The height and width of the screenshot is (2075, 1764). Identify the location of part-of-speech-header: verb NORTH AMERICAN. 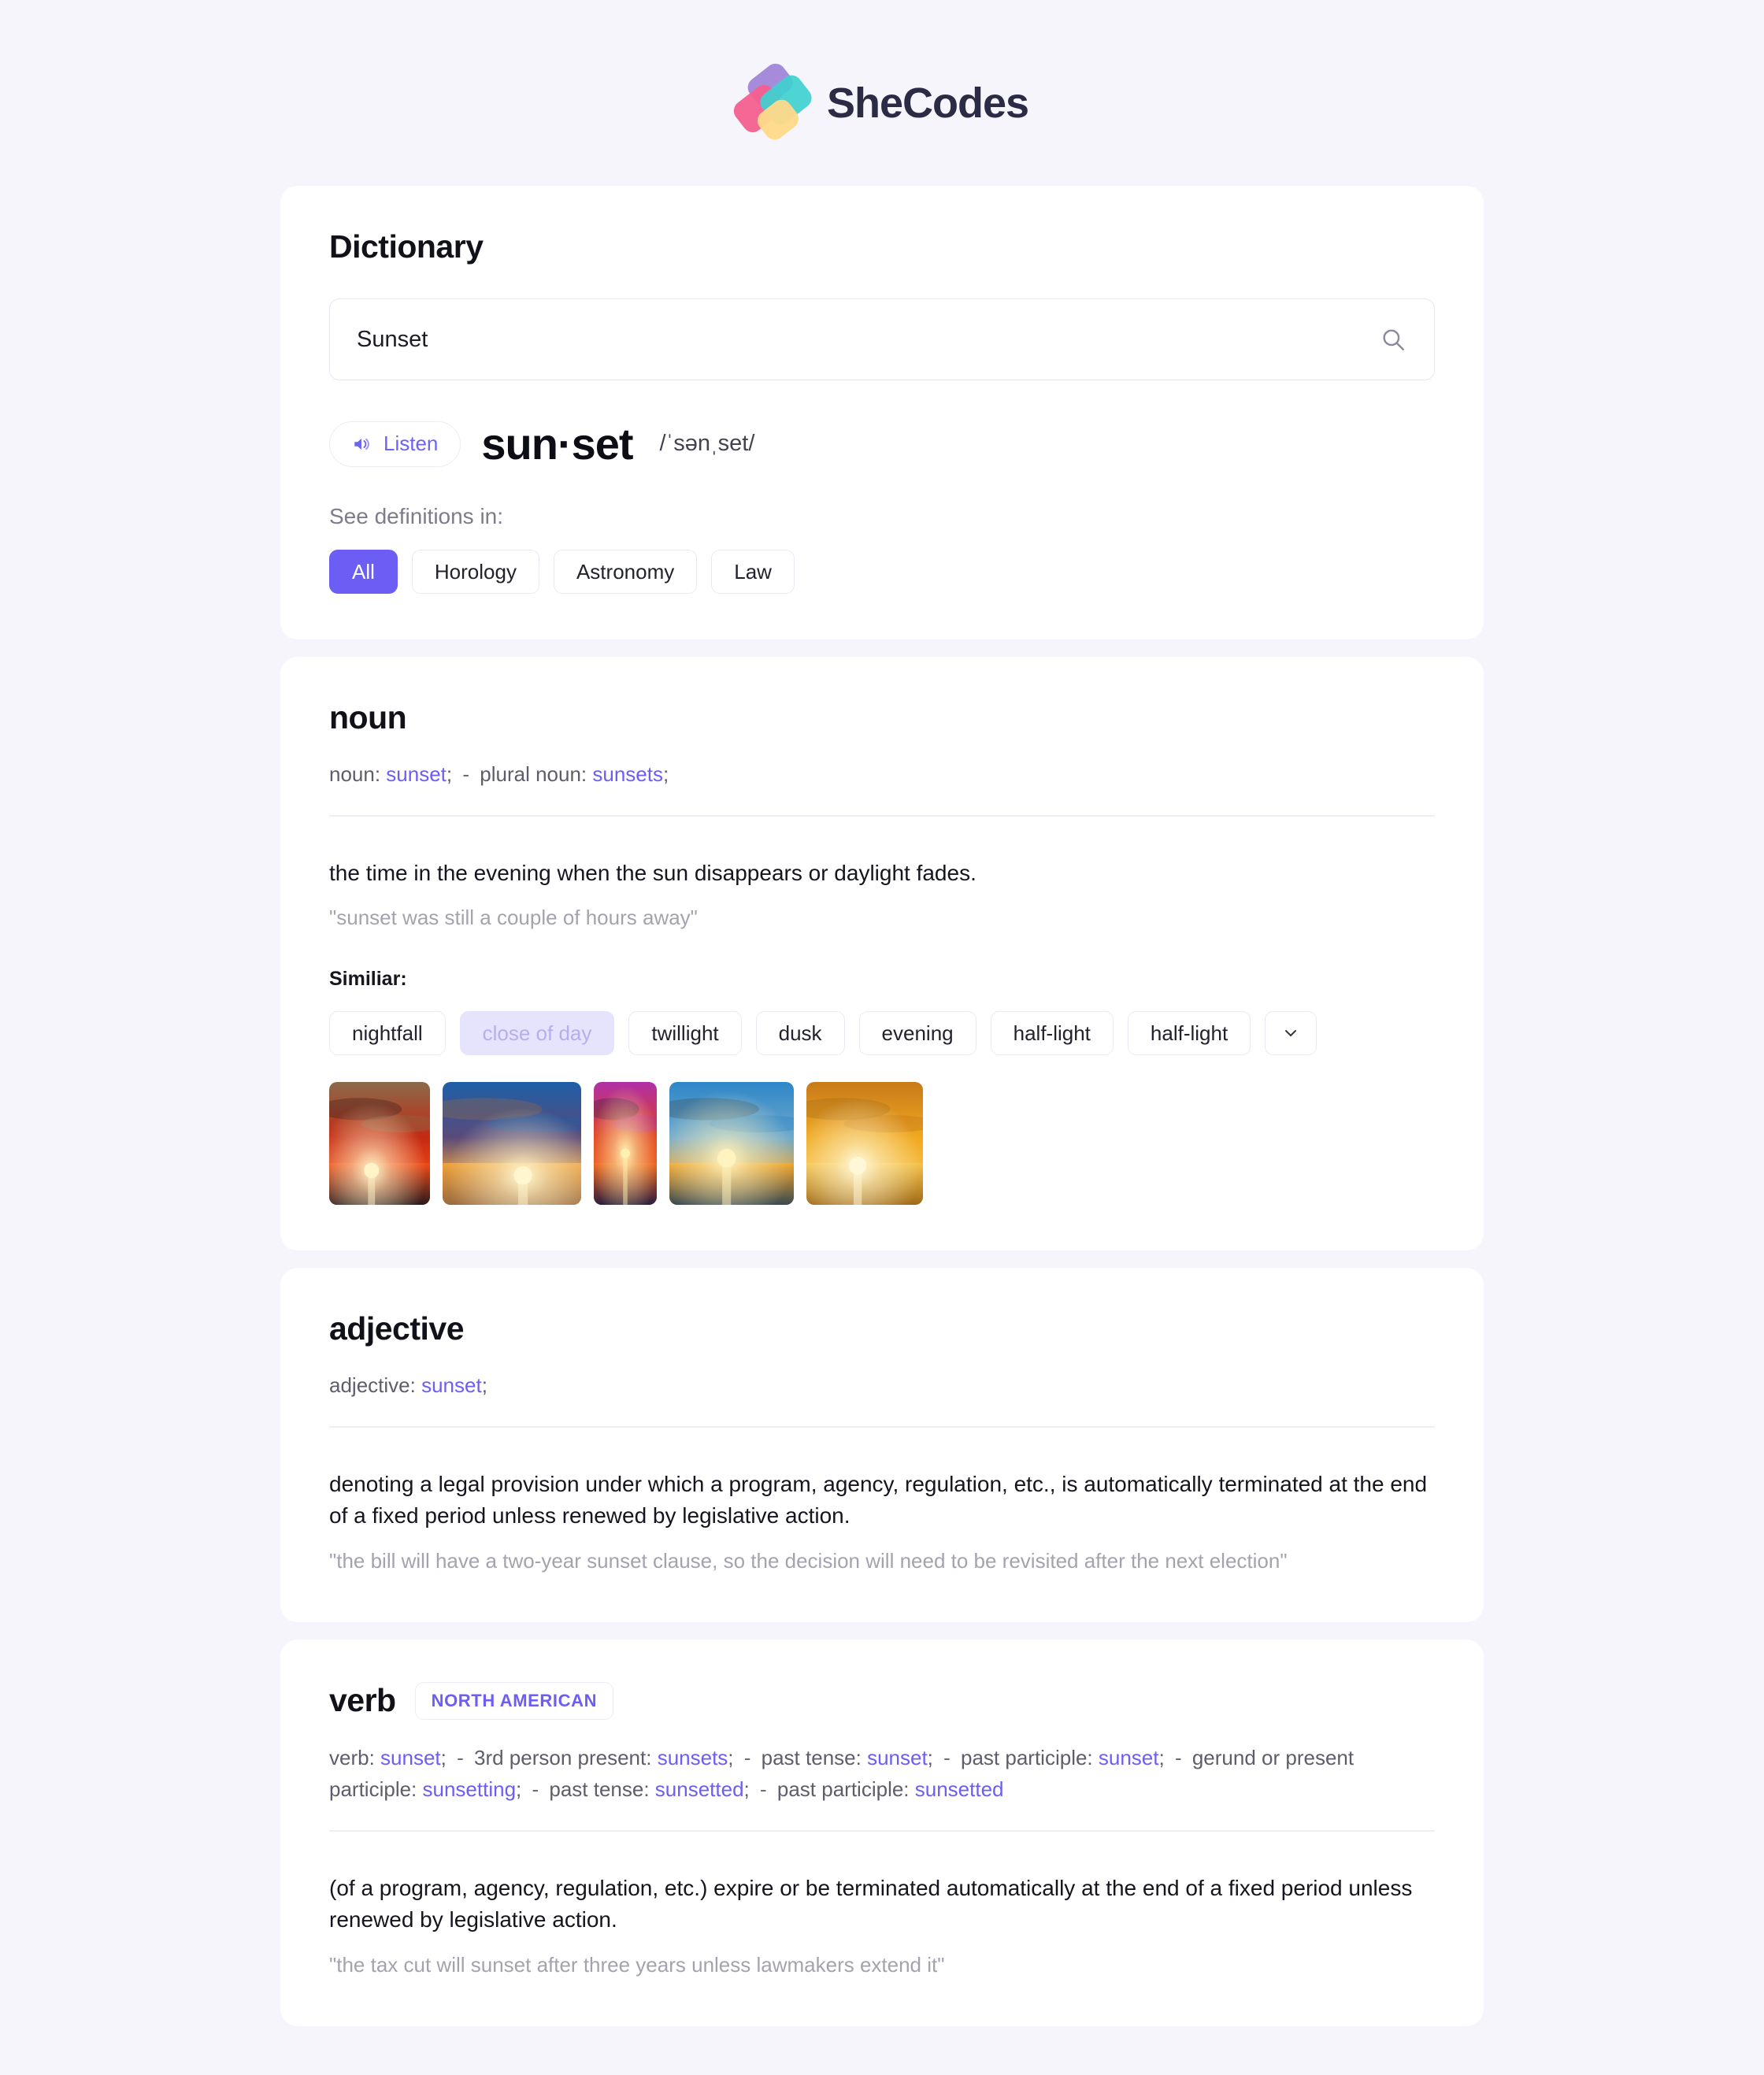
(882, 1700).